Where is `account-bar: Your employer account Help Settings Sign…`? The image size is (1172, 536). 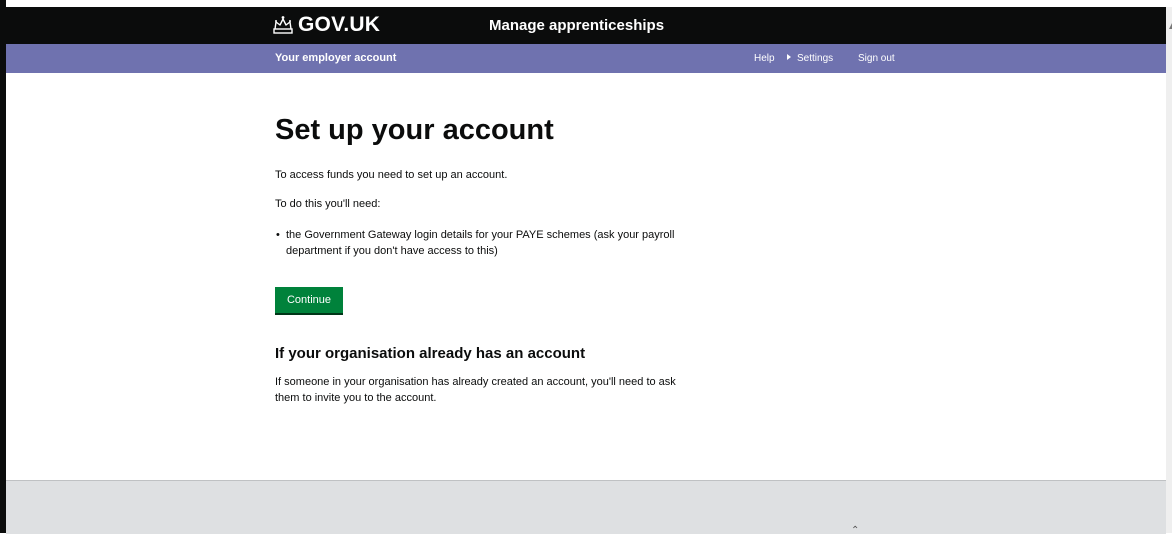 account-bar: Your employer account Help Settings Sign… is located at coordinates (586, 58).